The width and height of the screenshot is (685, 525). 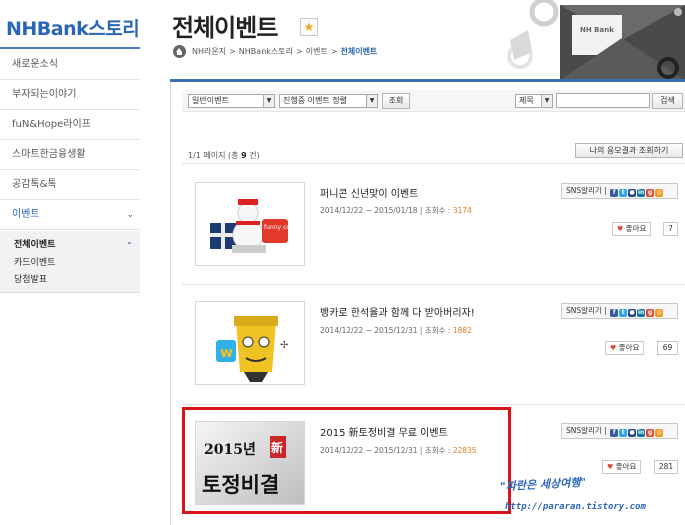 I want to click on favorite-star-button: ★, so click(x=309, y=27).